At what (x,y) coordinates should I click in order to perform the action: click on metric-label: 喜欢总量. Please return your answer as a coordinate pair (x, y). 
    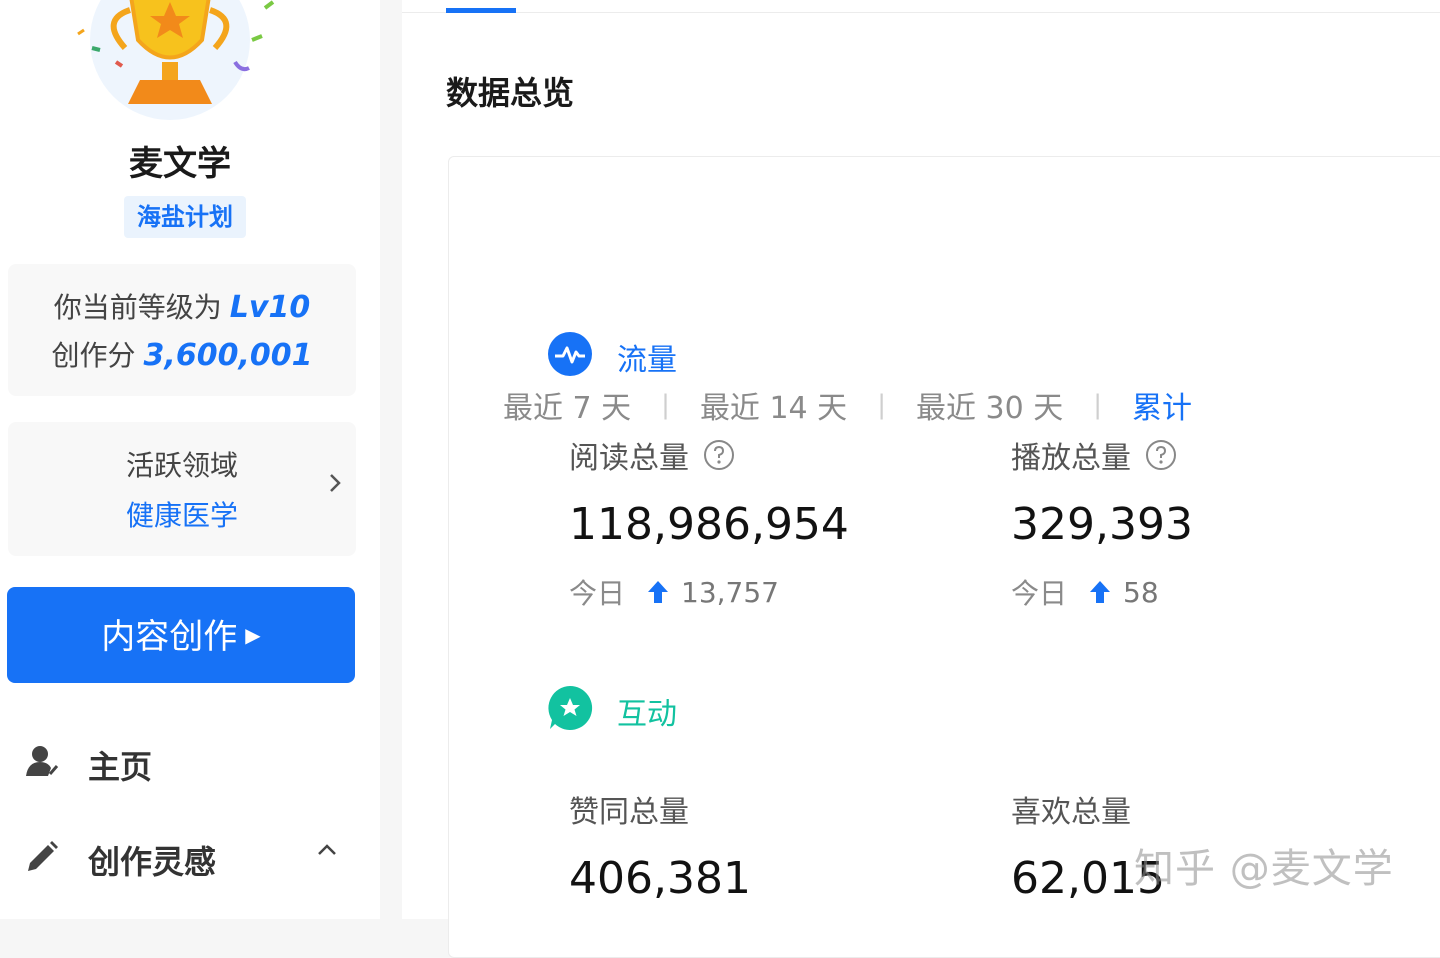
    Looking at the image, I should click on (1088, 809).